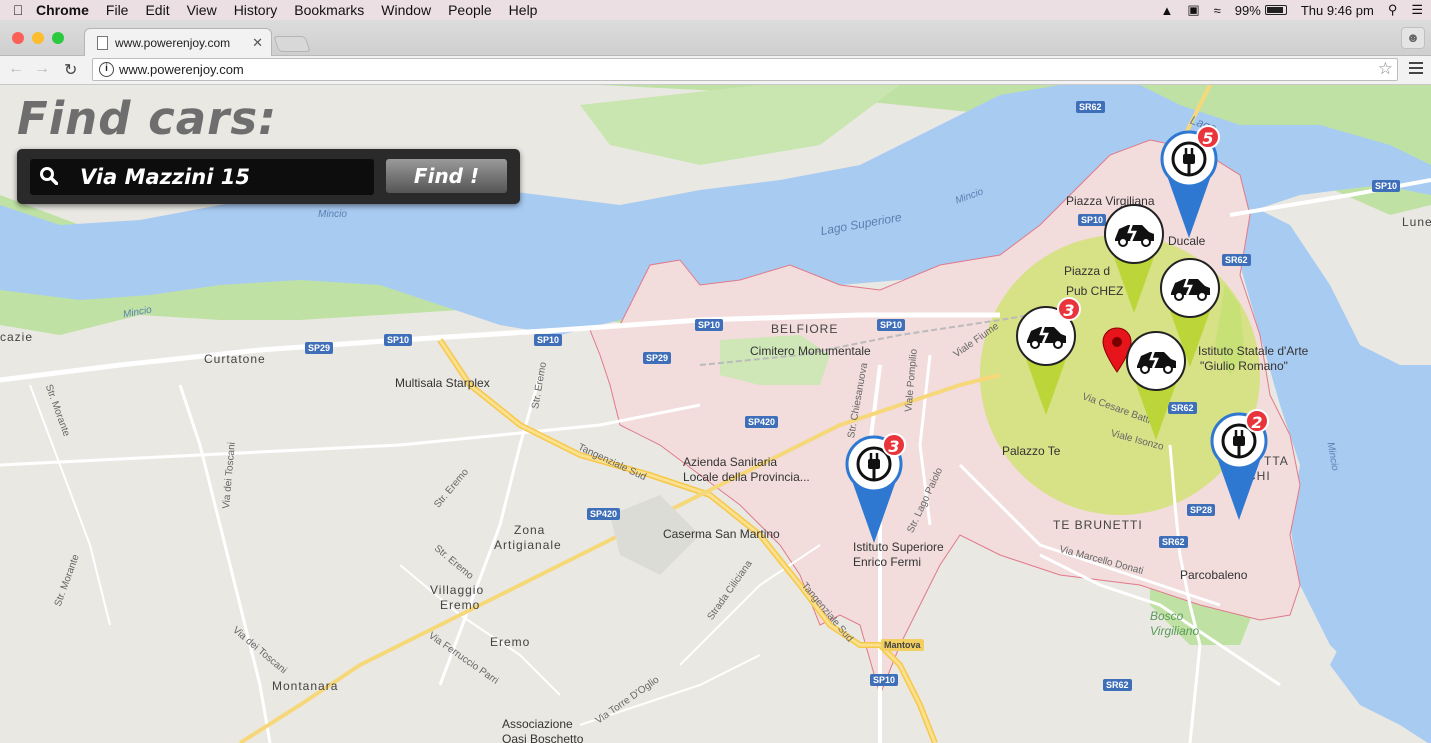 This screenshot has height=743, width=1431. What do you see at coordinates (202, 10) in the screenshot?
I see `menu-view: View` at bounding box center [202, 10].